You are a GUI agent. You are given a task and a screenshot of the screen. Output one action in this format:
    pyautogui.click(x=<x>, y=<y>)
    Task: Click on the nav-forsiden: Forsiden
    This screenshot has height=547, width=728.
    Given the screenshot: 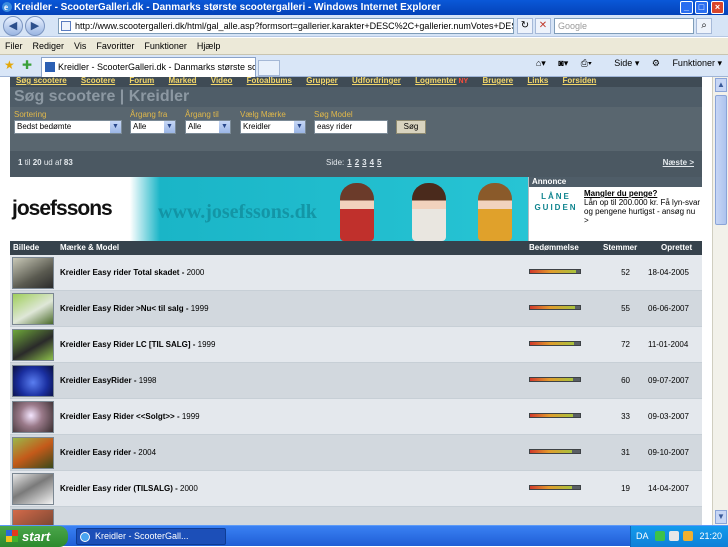 What is the action you would take?
    pyautogui.click(x=580, y=81)
    